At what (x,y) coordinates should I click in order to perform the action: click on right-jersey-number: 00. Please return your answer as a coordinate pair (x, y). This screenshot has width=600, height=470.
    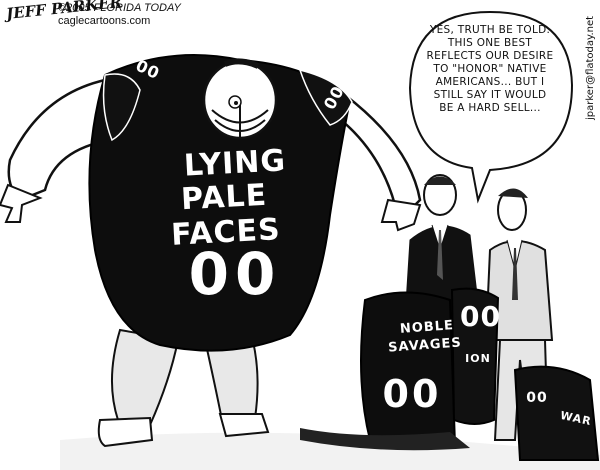
    Looking at the image, I should click on (537, 398).